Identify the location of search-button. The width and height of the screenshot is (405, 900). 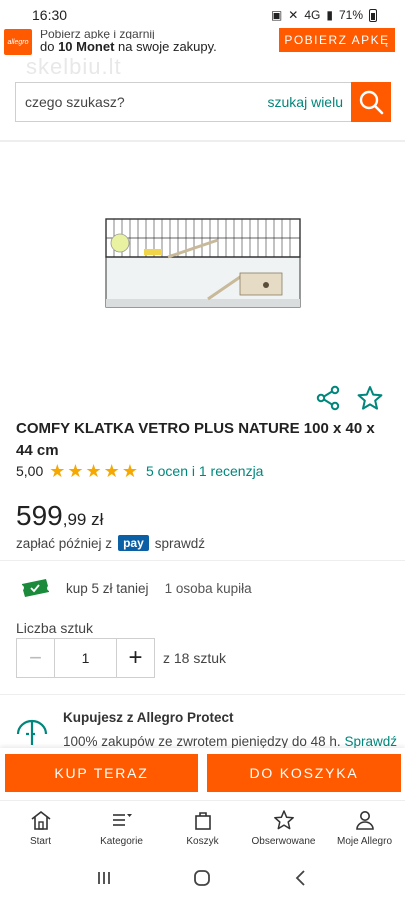
(371, 102).